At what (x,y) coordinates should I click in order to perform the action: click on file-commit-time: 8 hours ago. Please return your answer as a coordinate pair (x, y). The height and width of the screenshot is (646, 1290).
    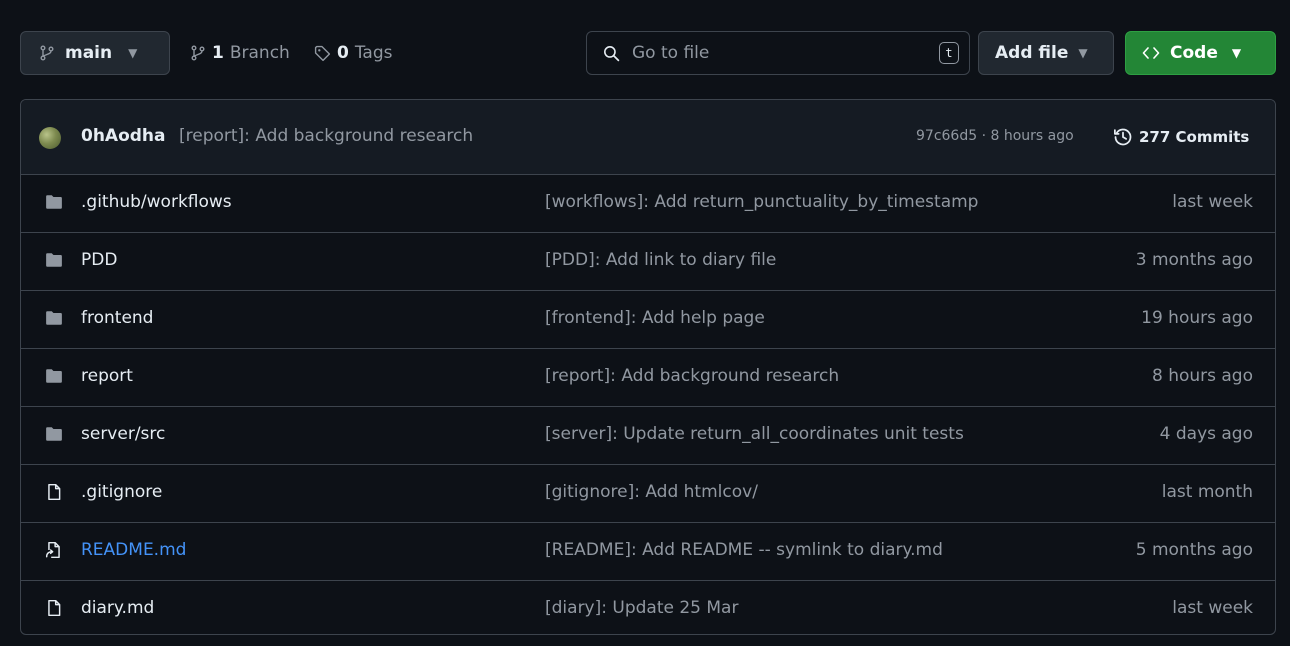
    Looking at the image, I should click on (1202, 376).